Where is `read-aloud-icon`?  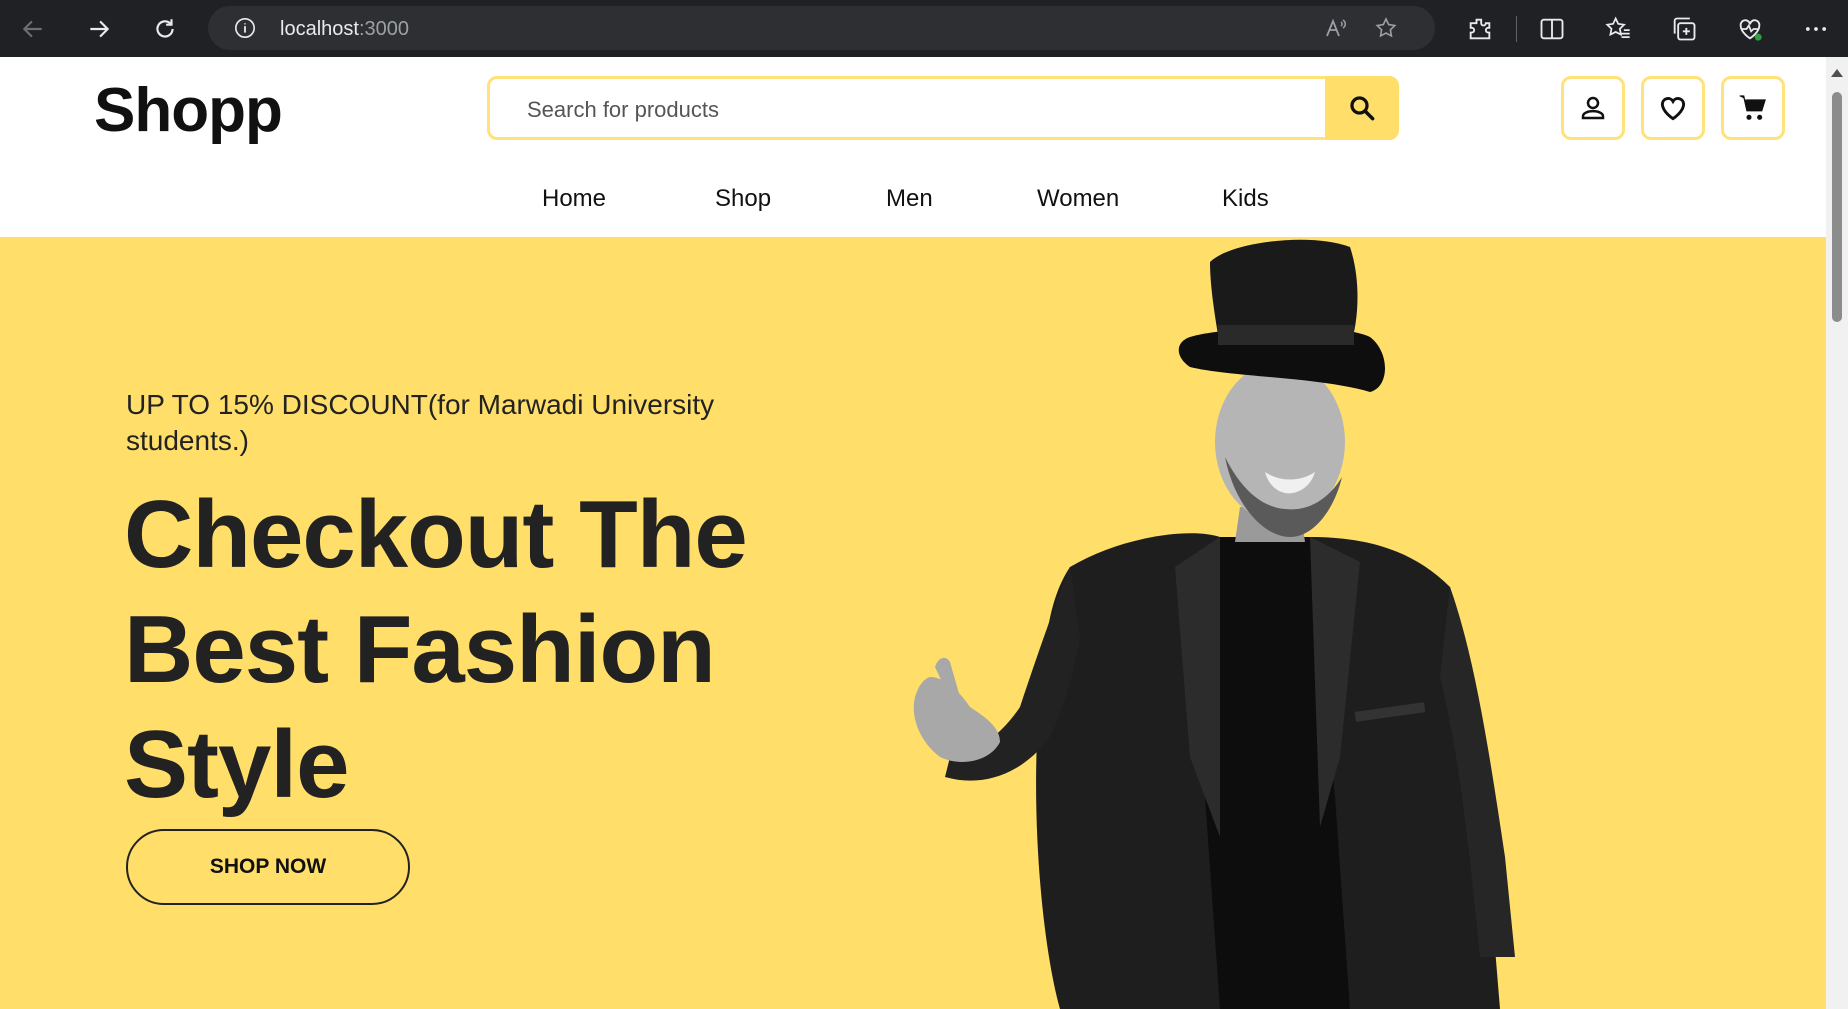 read-aloud-icon is located at coordinates (1336, 28).